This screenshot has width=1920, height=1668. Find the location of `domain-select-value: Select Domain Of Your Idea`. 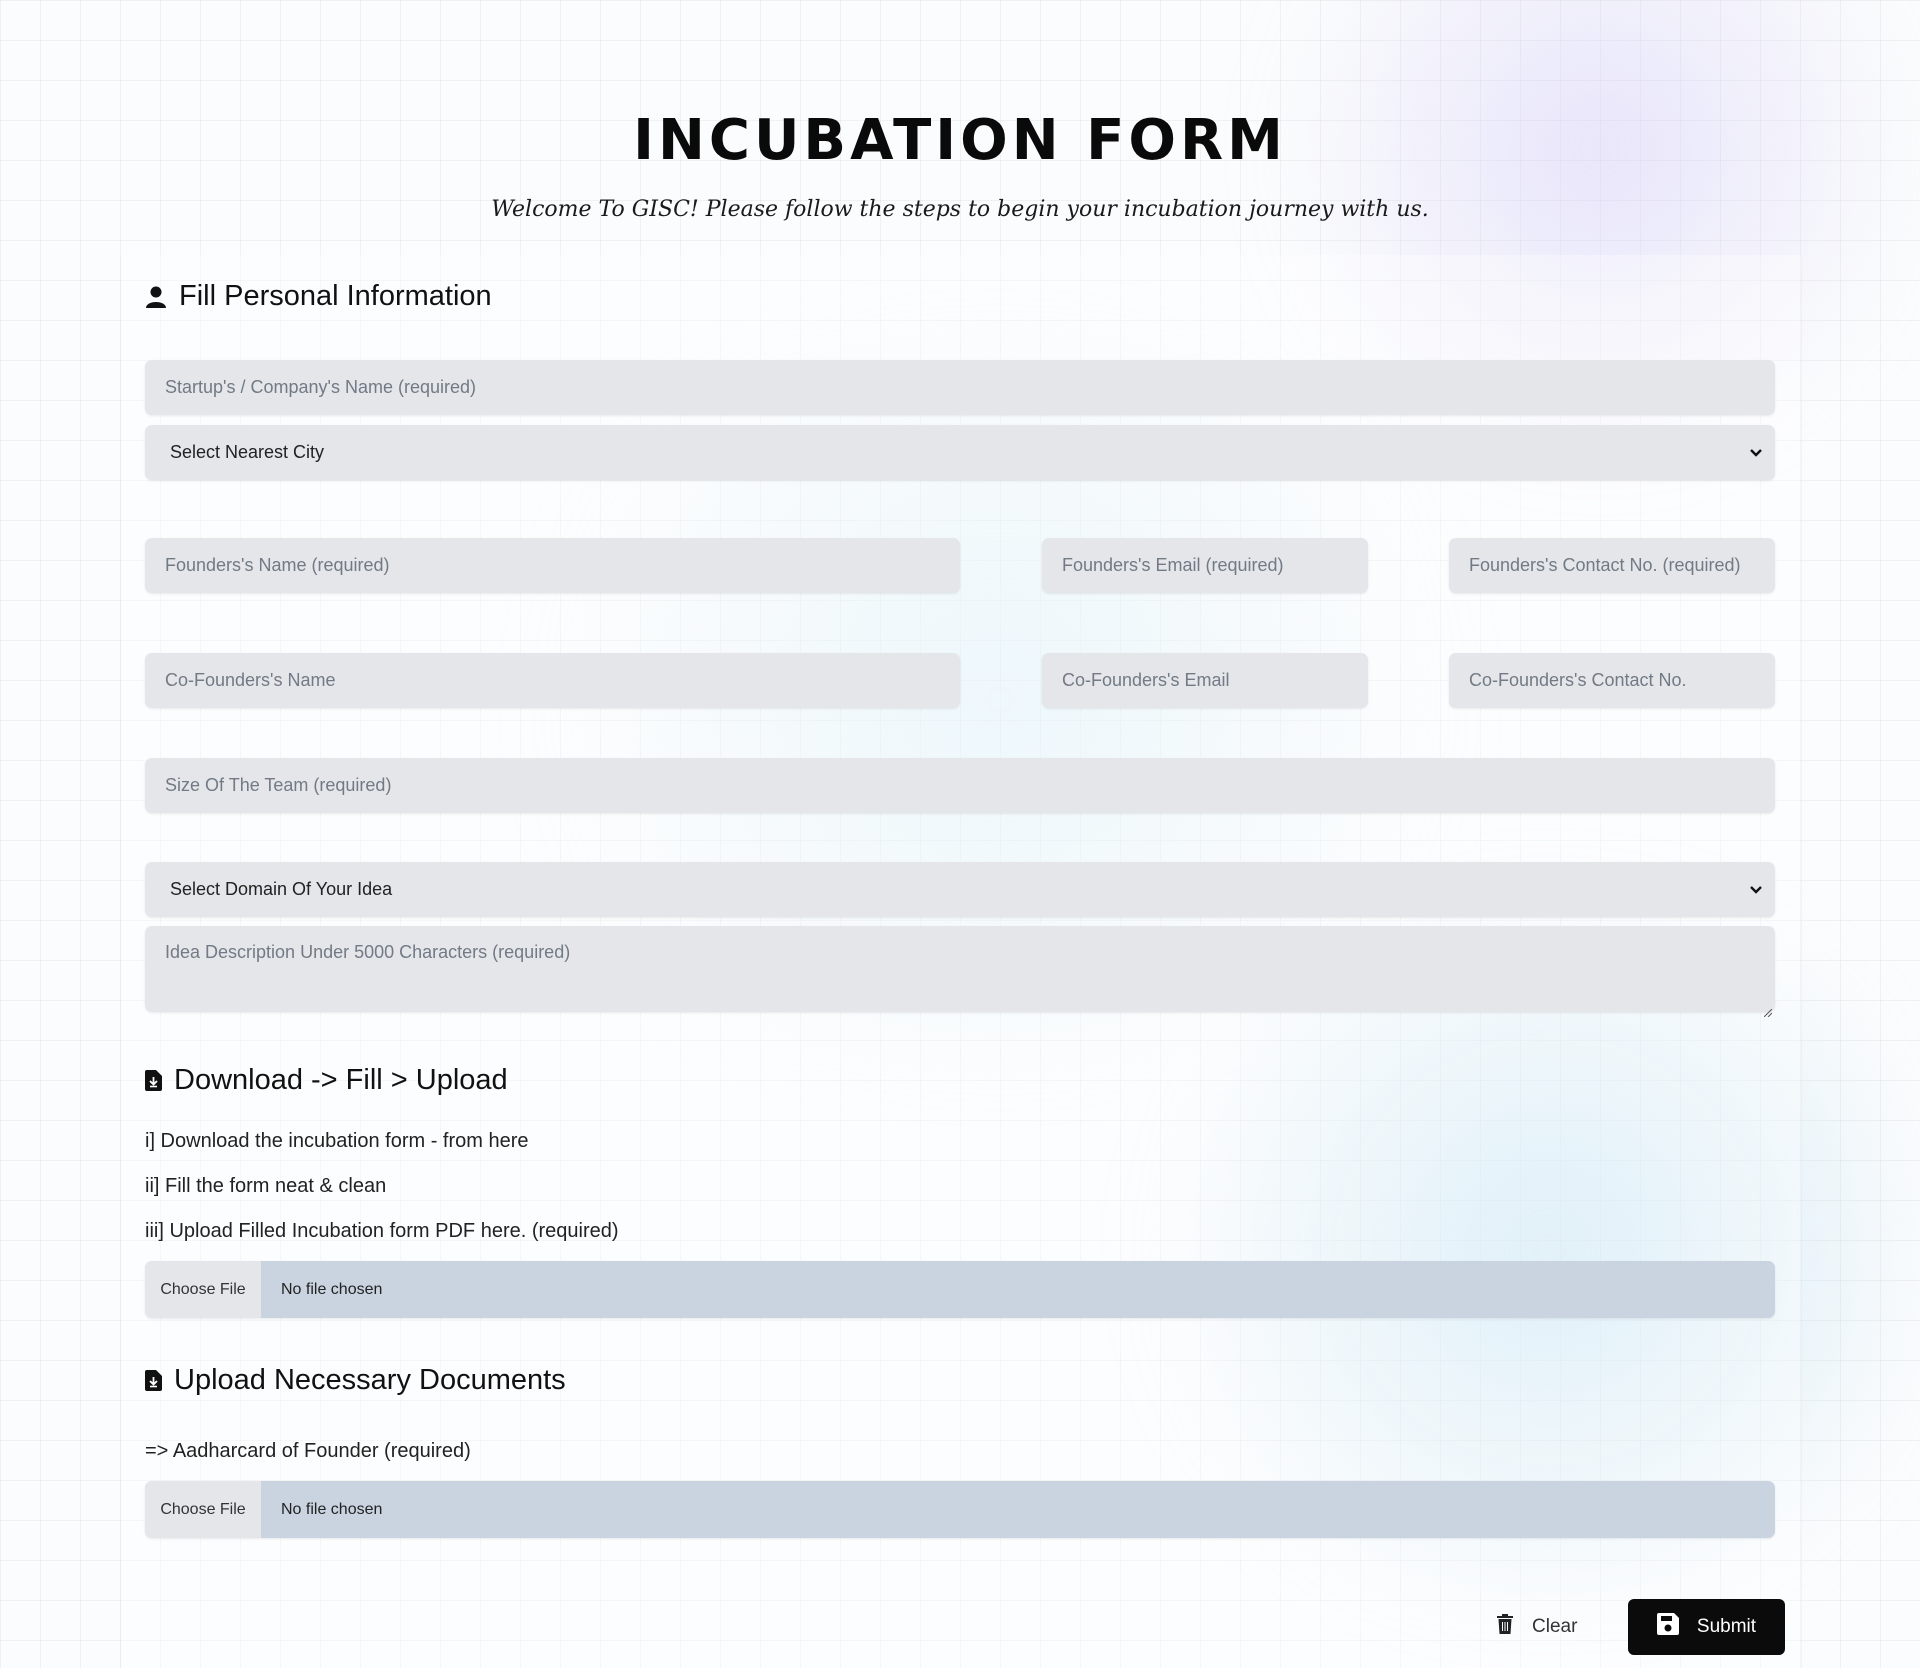

domain-select-value: Select Domain Of Your Idea is located at coordinates (281, 889).